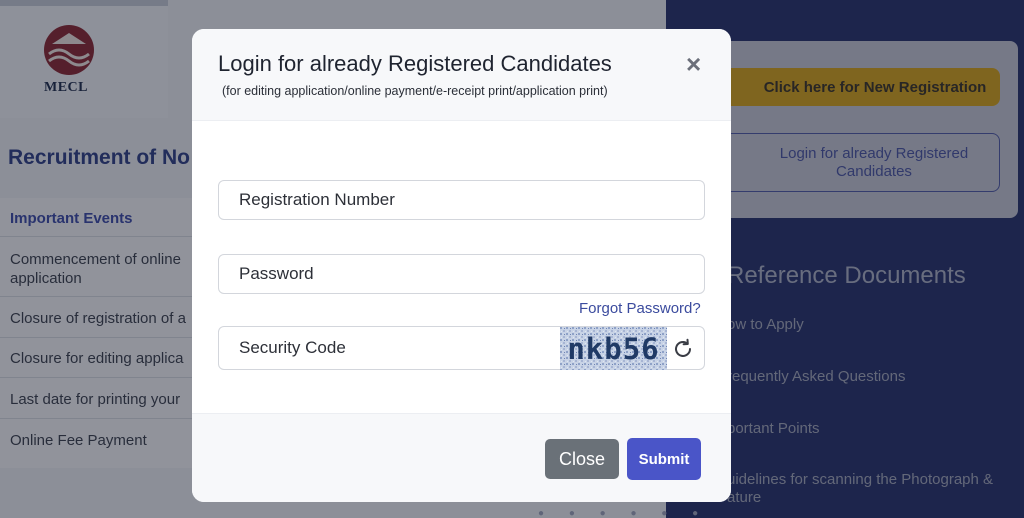  I want to click on password-input, so click(461, 274).